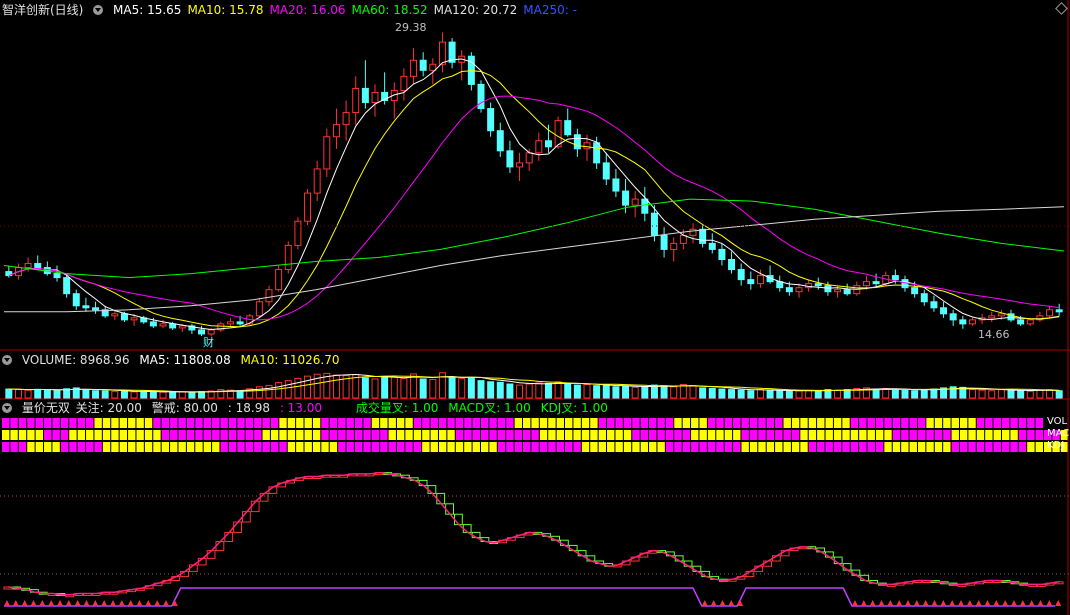  What do you see at coordinates (7, 360) in the screenshot?
I see `volume-menu-icon` at bounding box center [7, 360].